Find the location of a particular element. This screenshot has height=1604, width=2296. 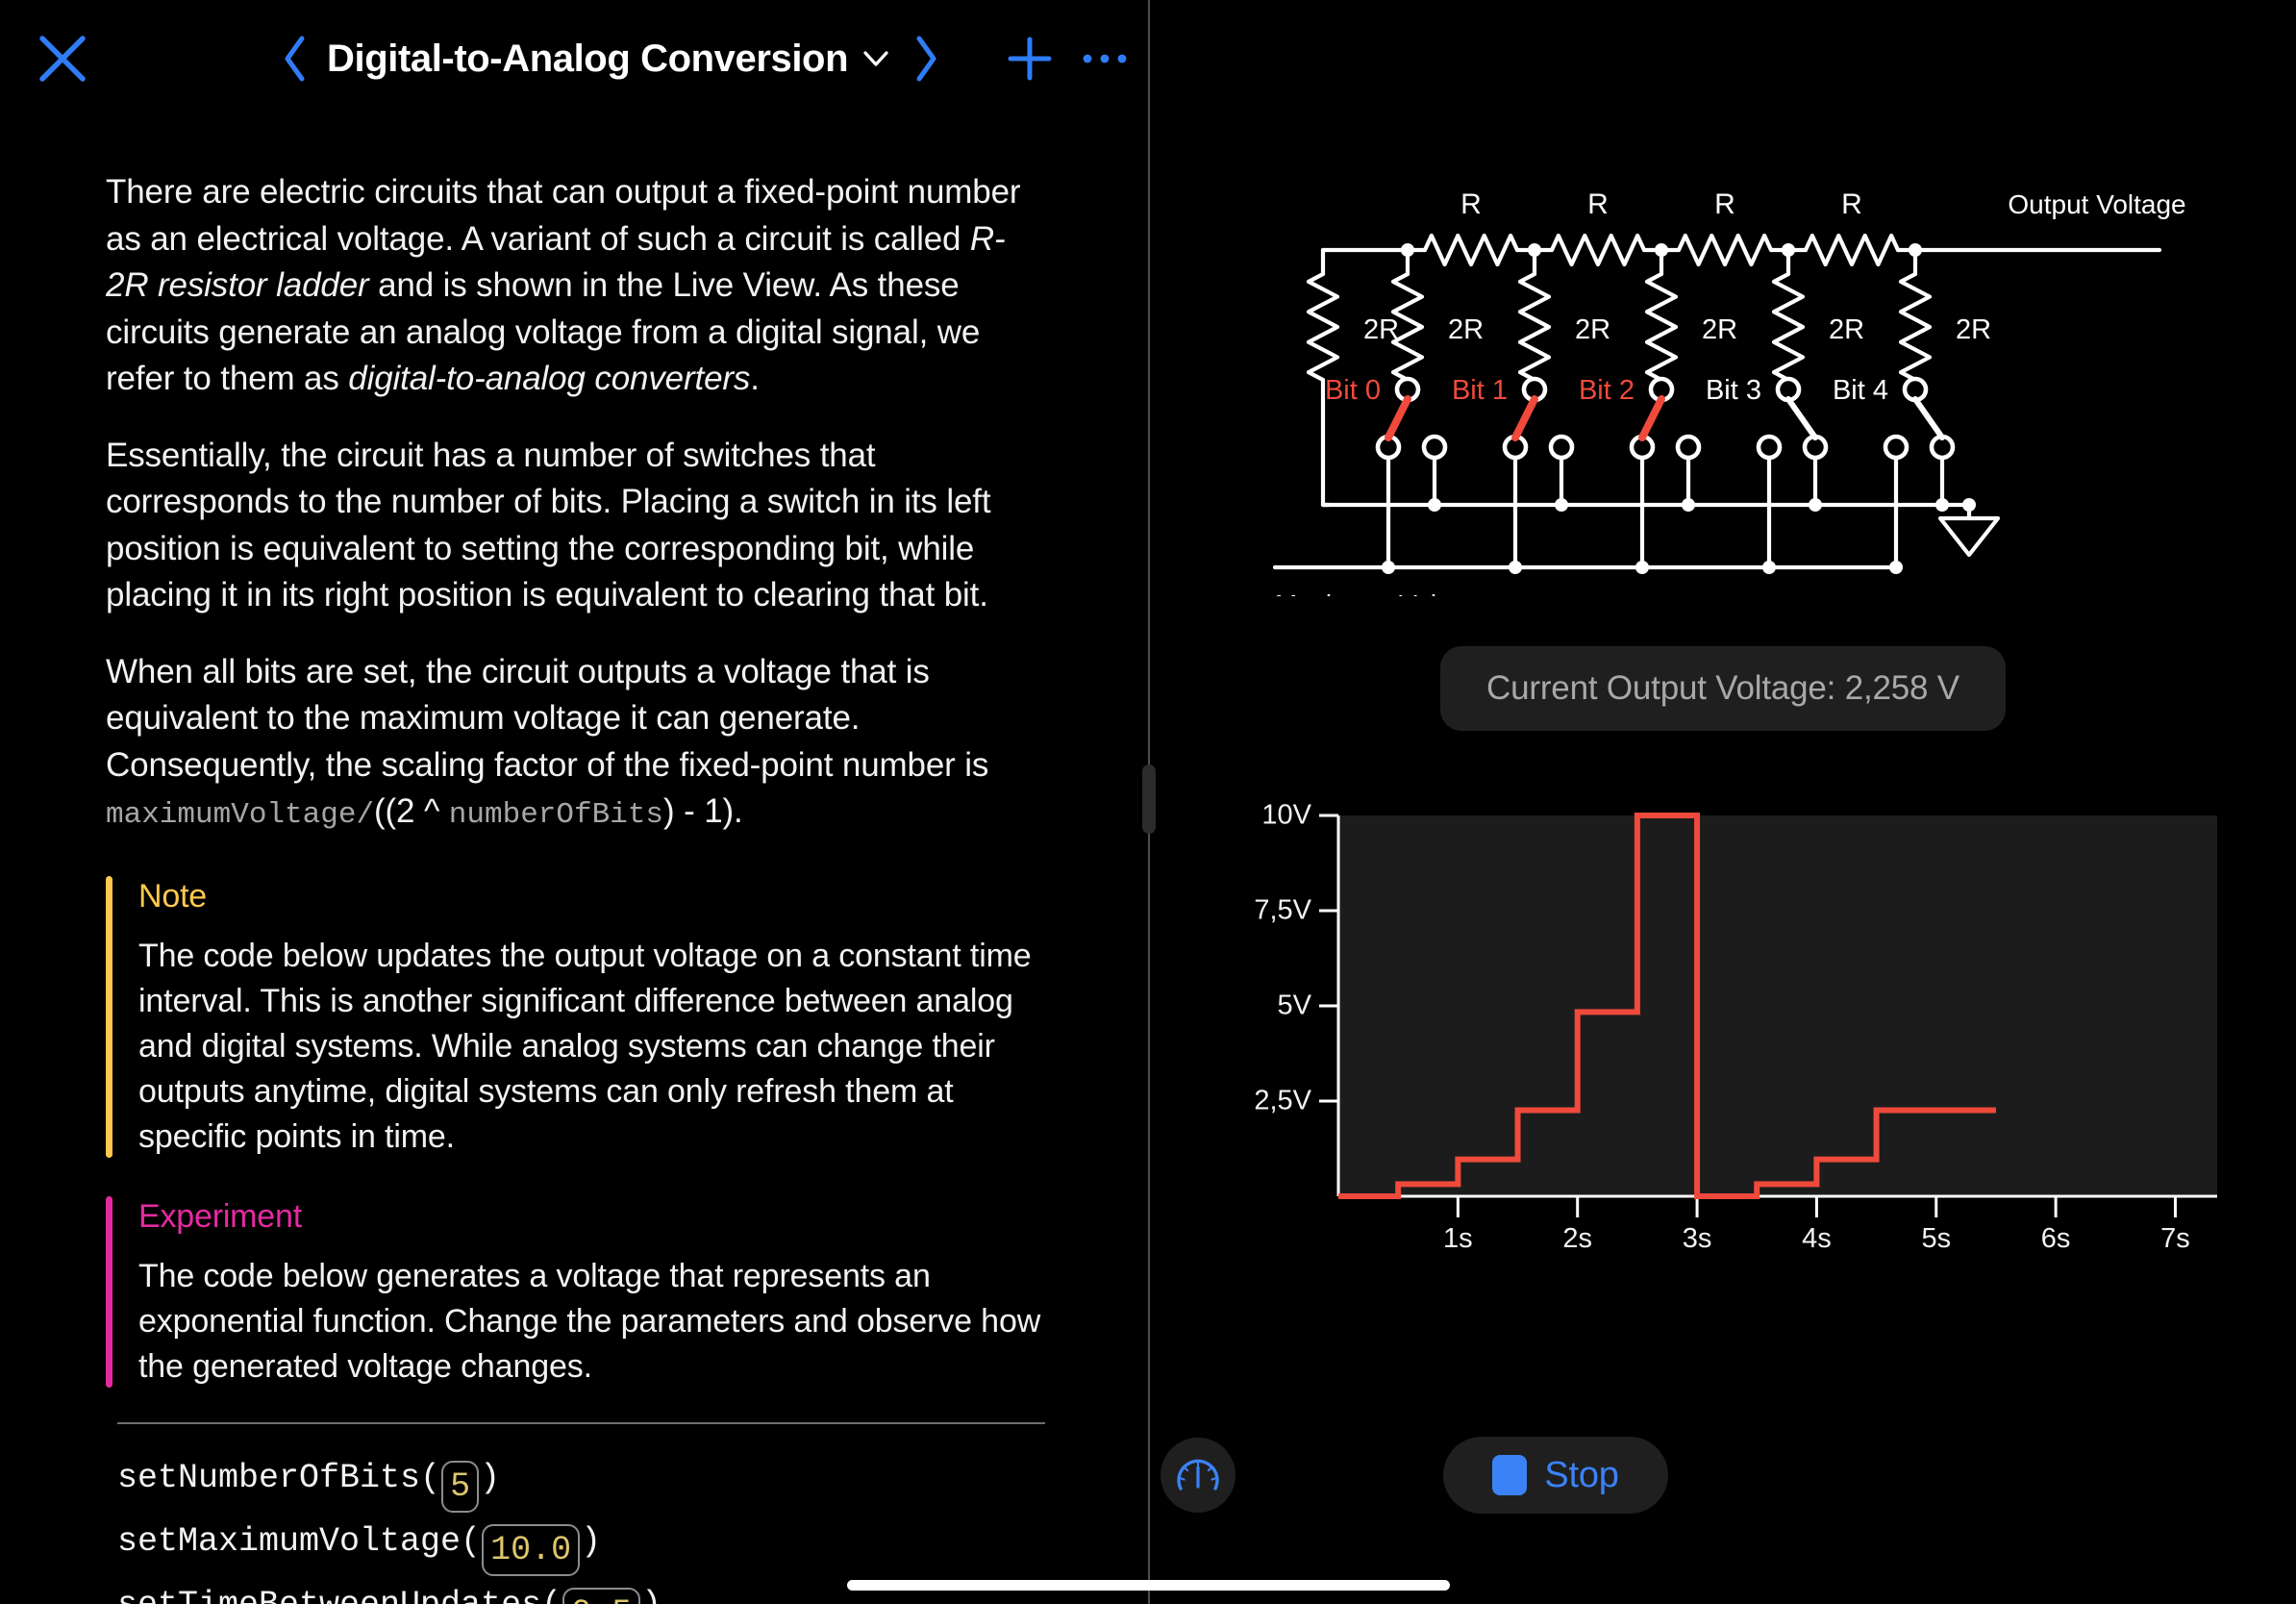

code-parameter-time-between-updates: 0.5 is located at coordinates (601, 1595).